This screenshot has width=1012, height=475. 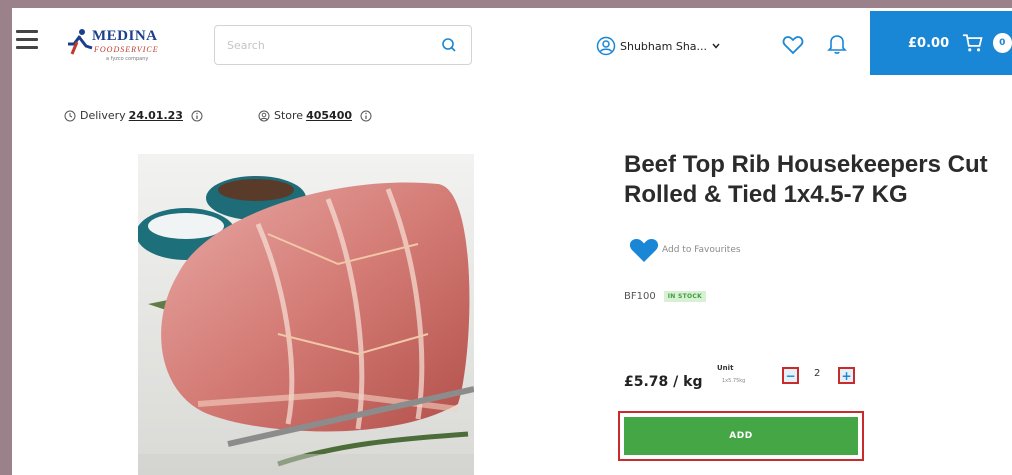 What do you see at coordinates (27, 39) in the screenshot?
I see `menu-icon` at bounding box center [27, 39].